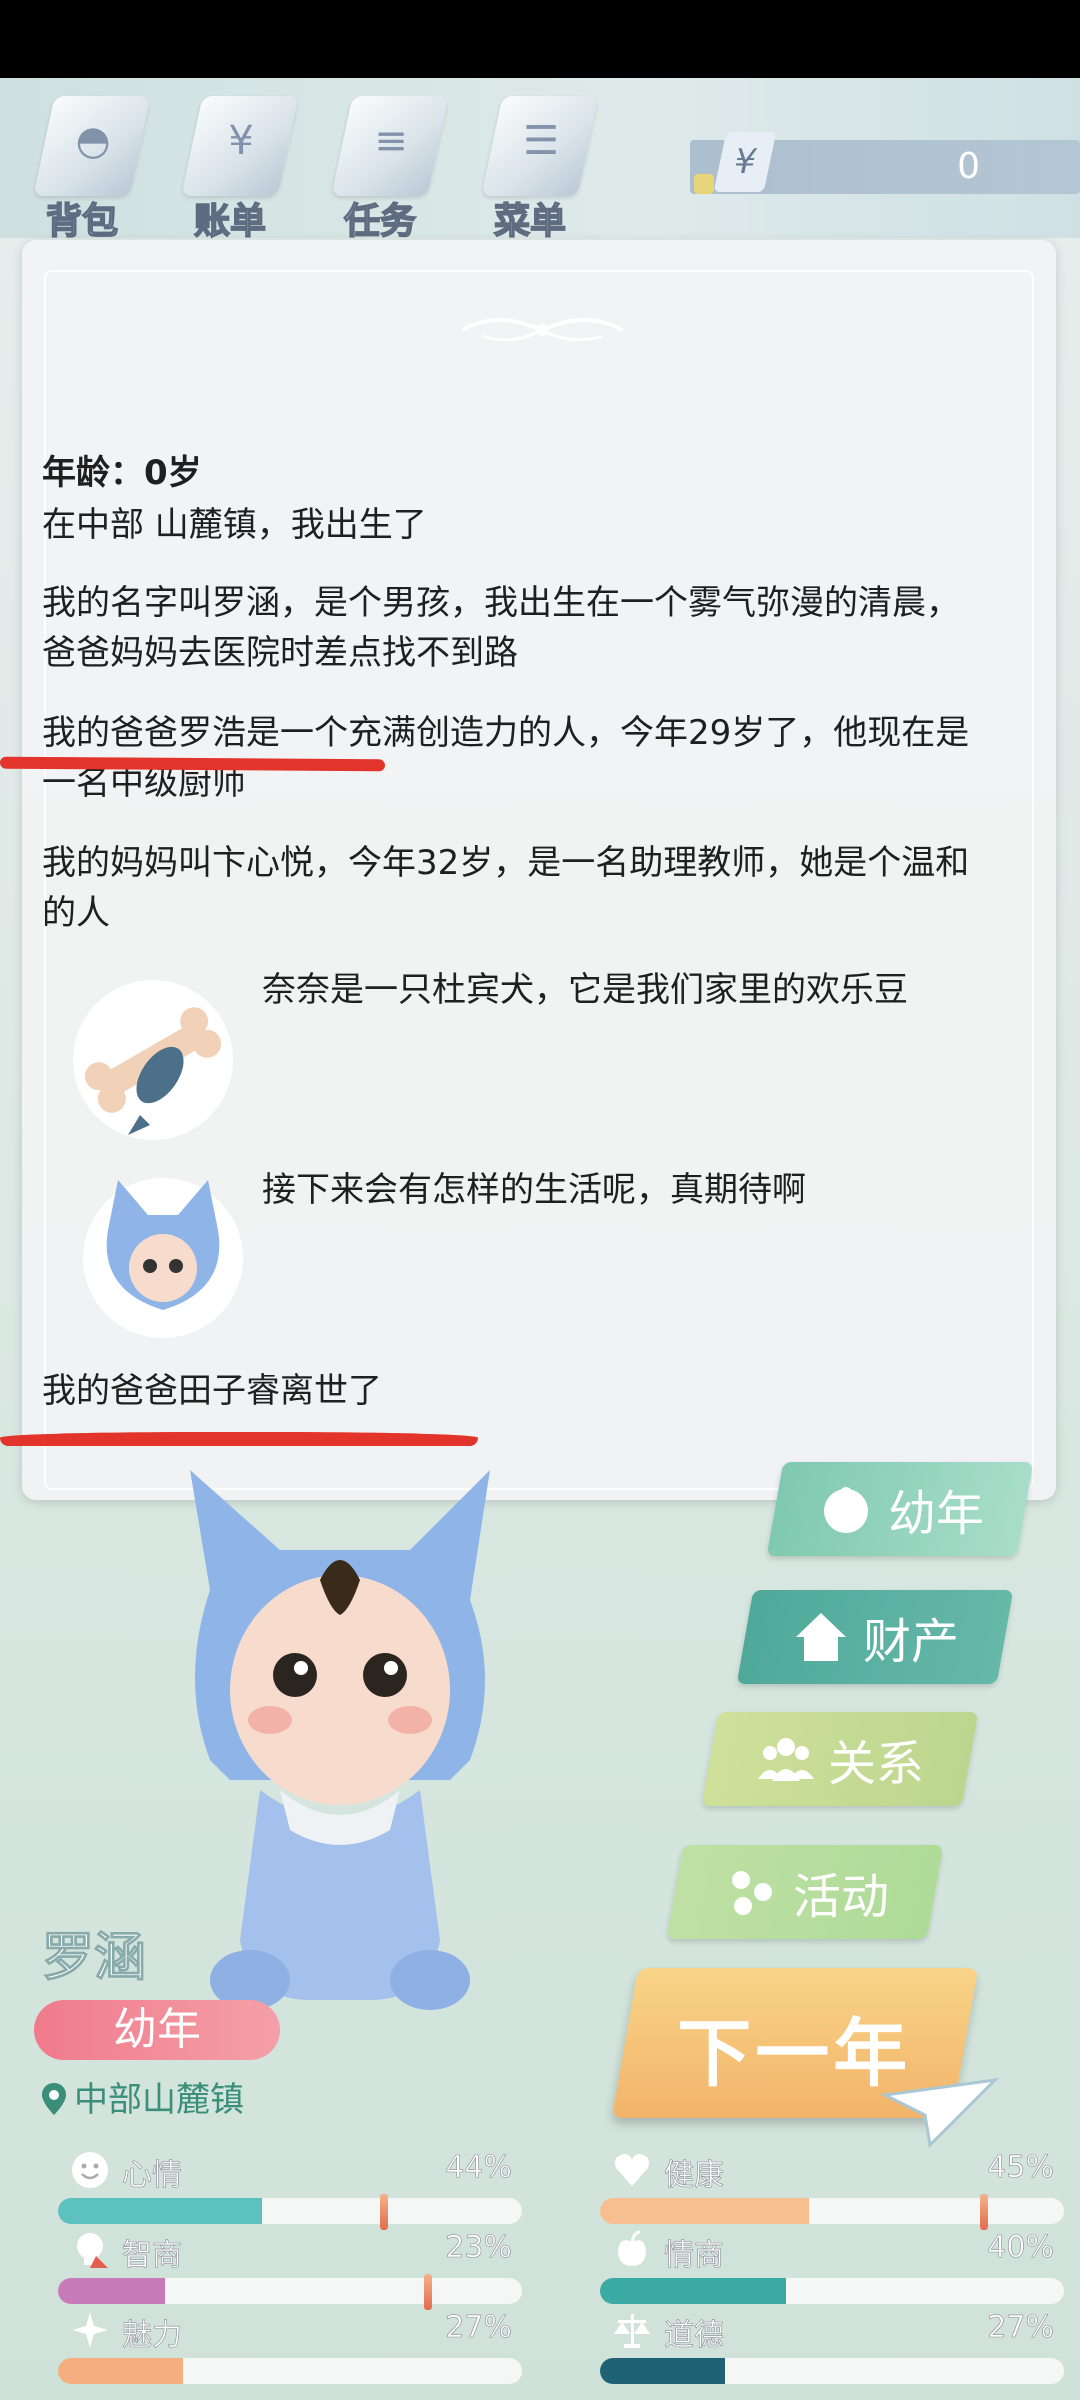 The image size is (1080, 2400). I want to click on stage-button: 幼年, so click(900, 1509).